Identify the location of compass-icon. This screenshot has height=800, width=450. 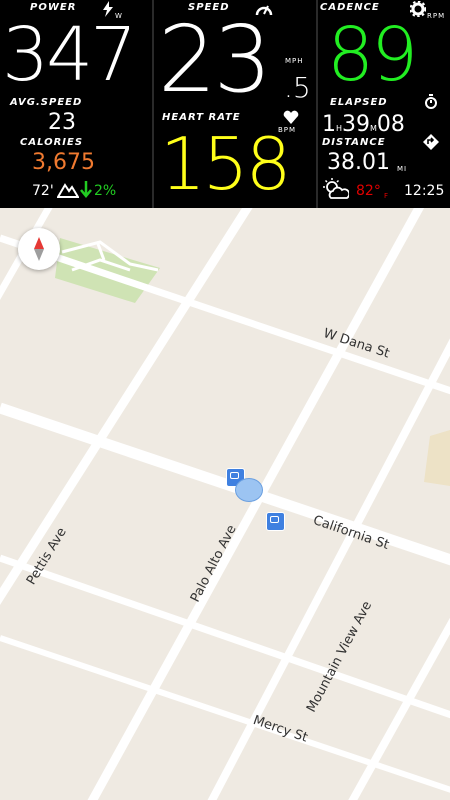
(39, 249).